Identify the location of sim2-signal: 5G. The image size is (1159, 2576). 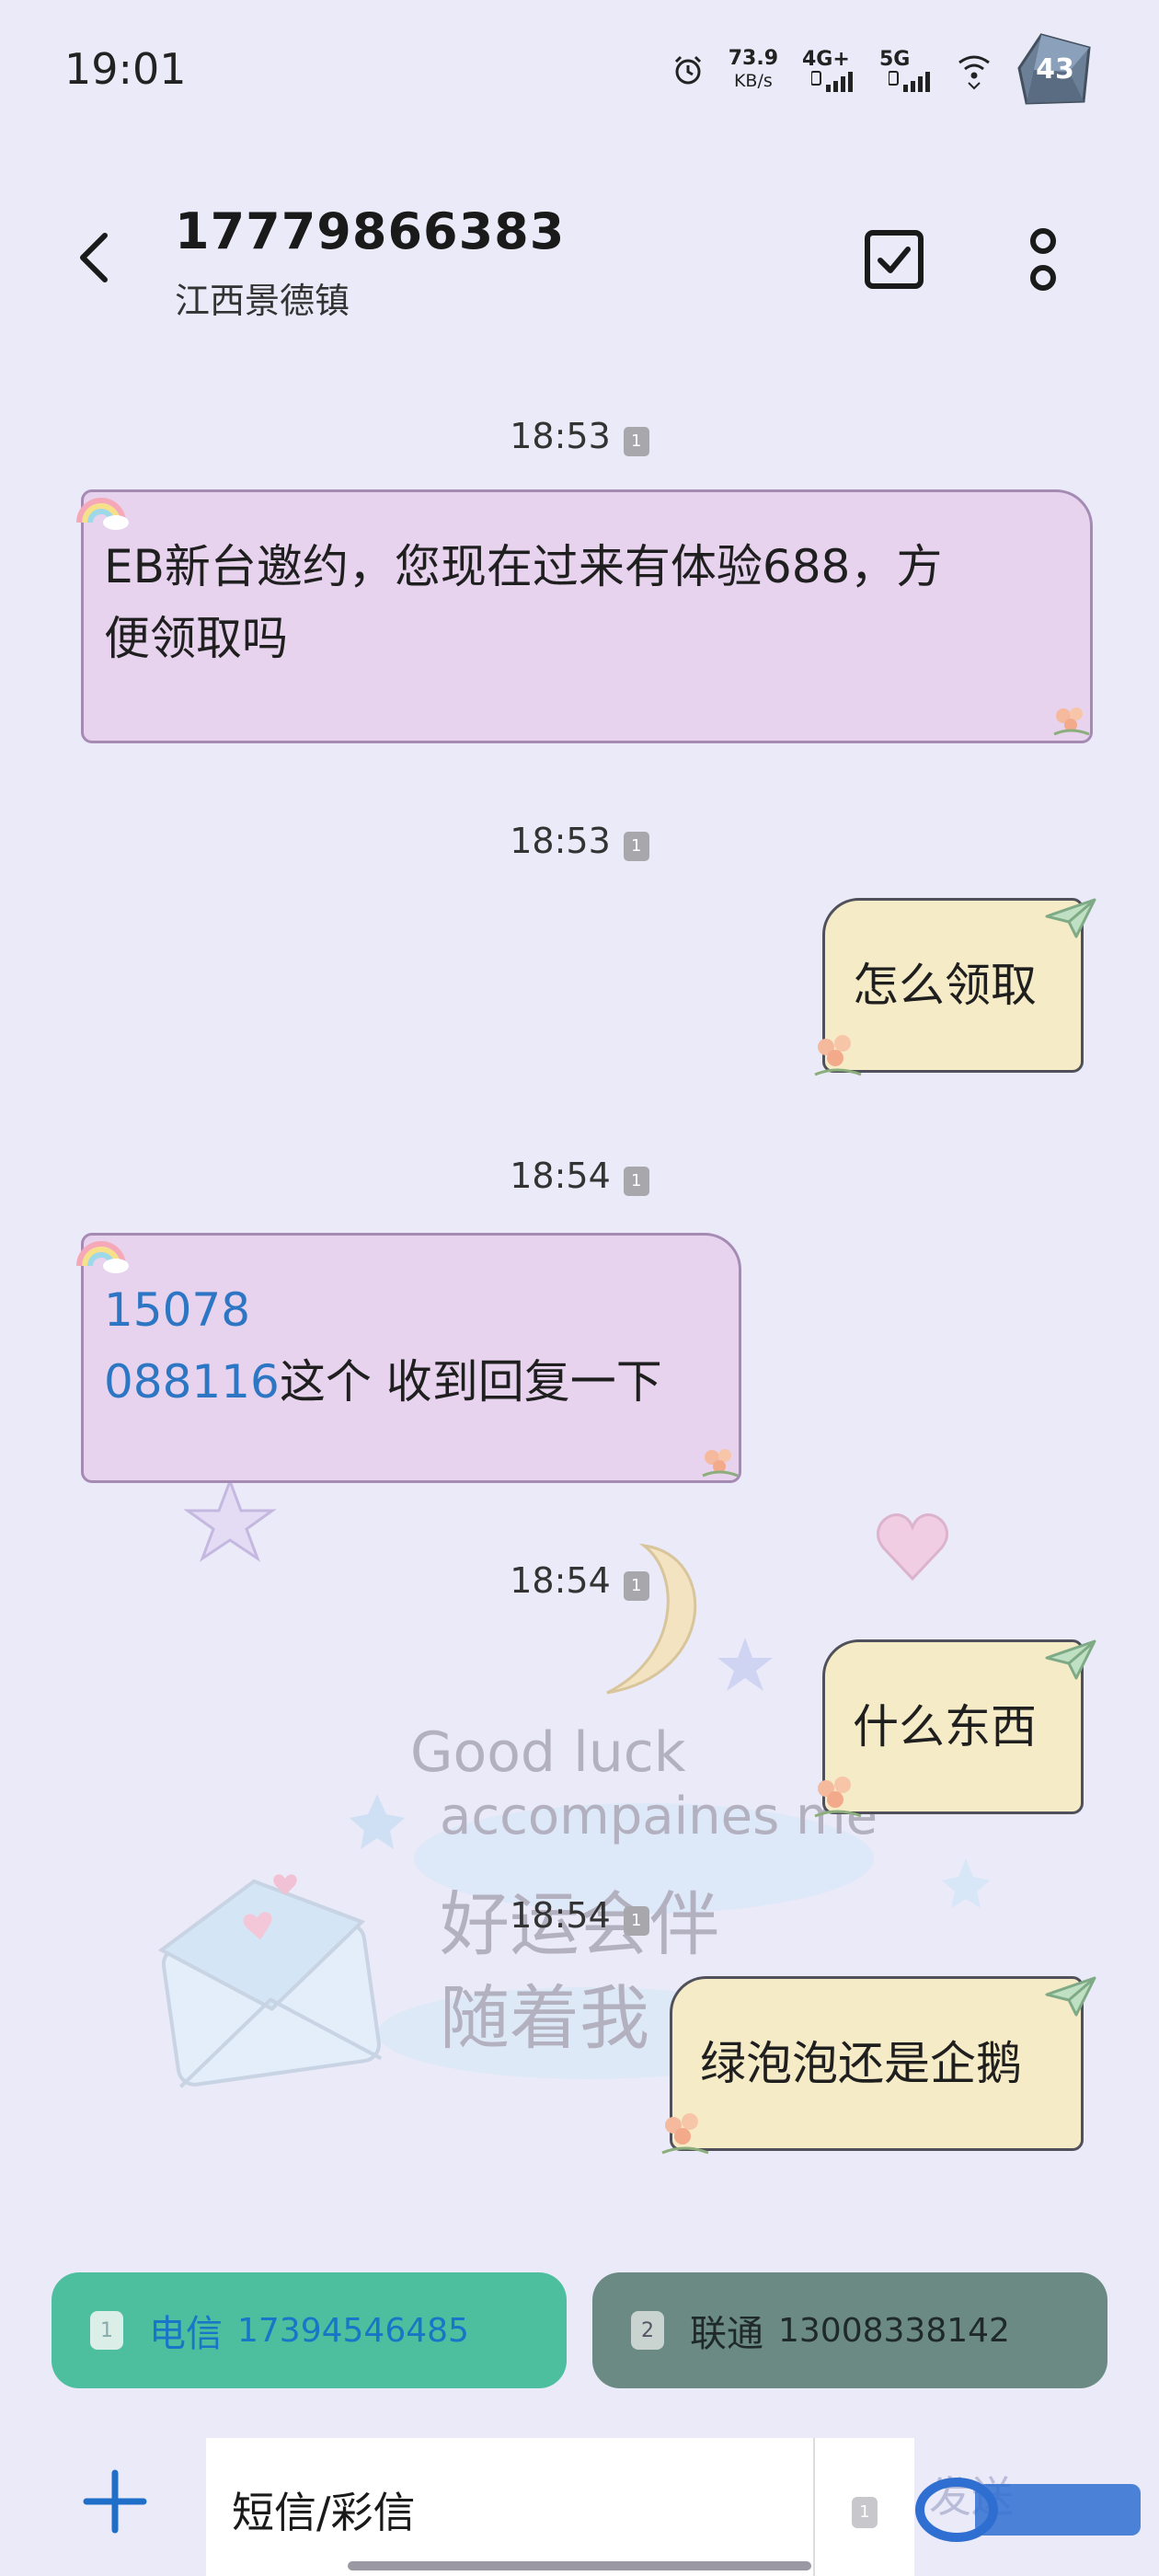
(906, 70).